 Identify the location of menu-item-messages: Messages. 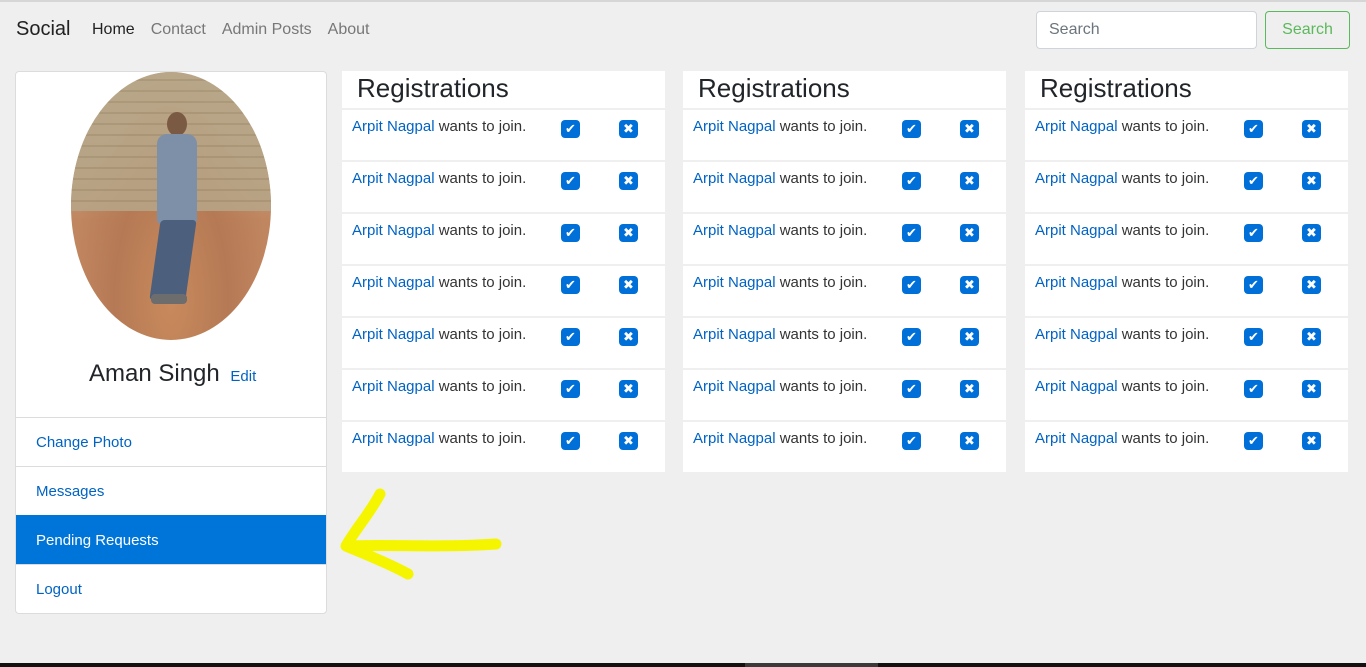
(171, 490).